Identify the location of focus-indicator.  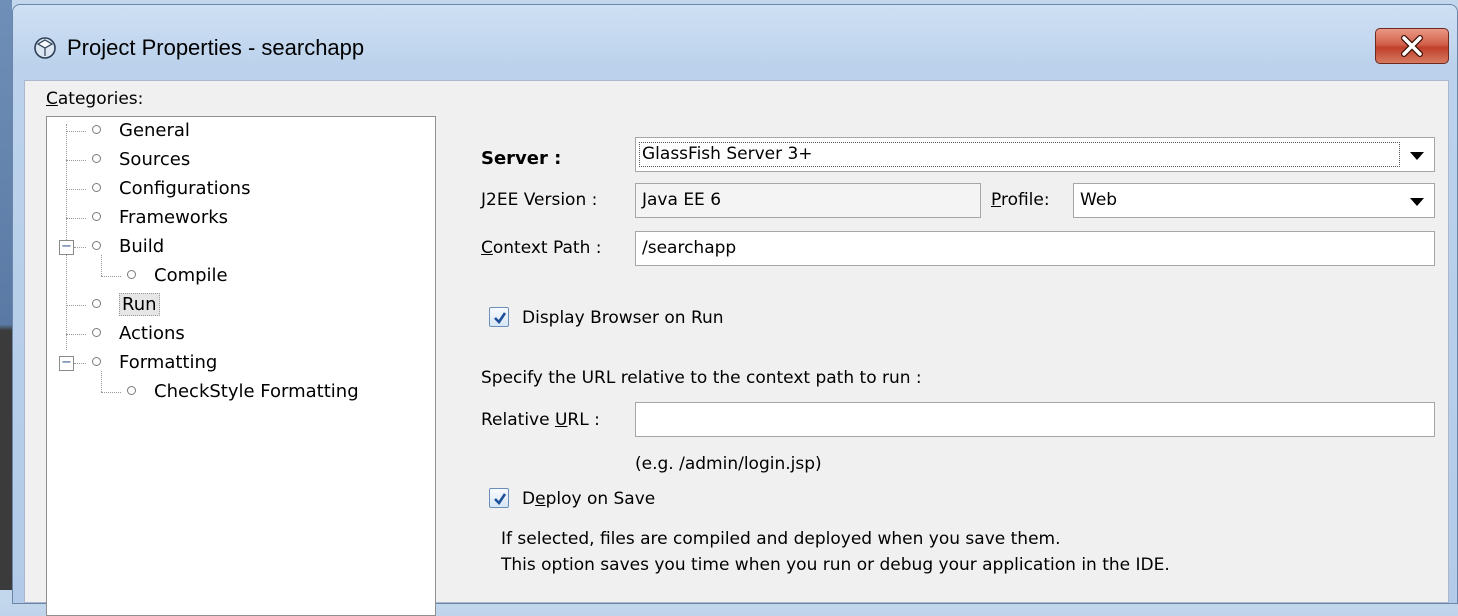
(1019, 154).